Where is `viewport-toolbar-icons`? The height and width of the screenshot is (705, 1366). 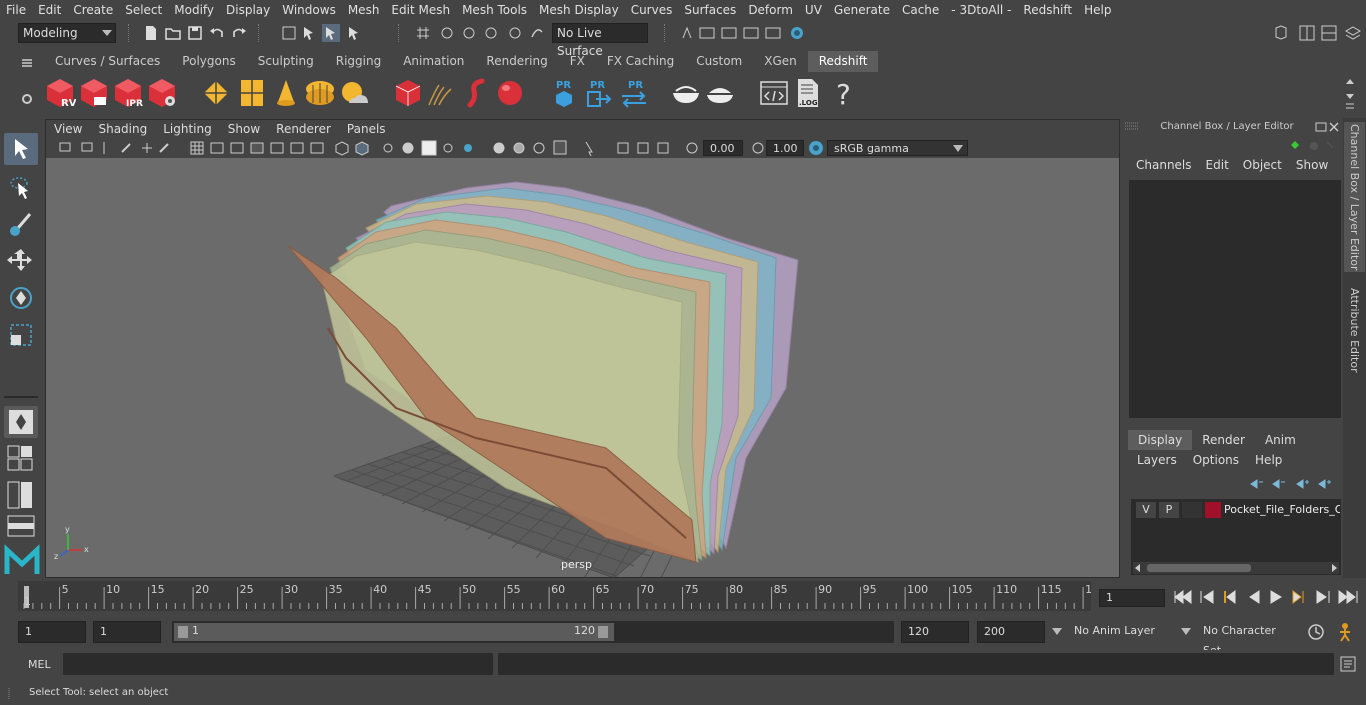 viewport-toolbar-icons is located at coordinates (386, 148).